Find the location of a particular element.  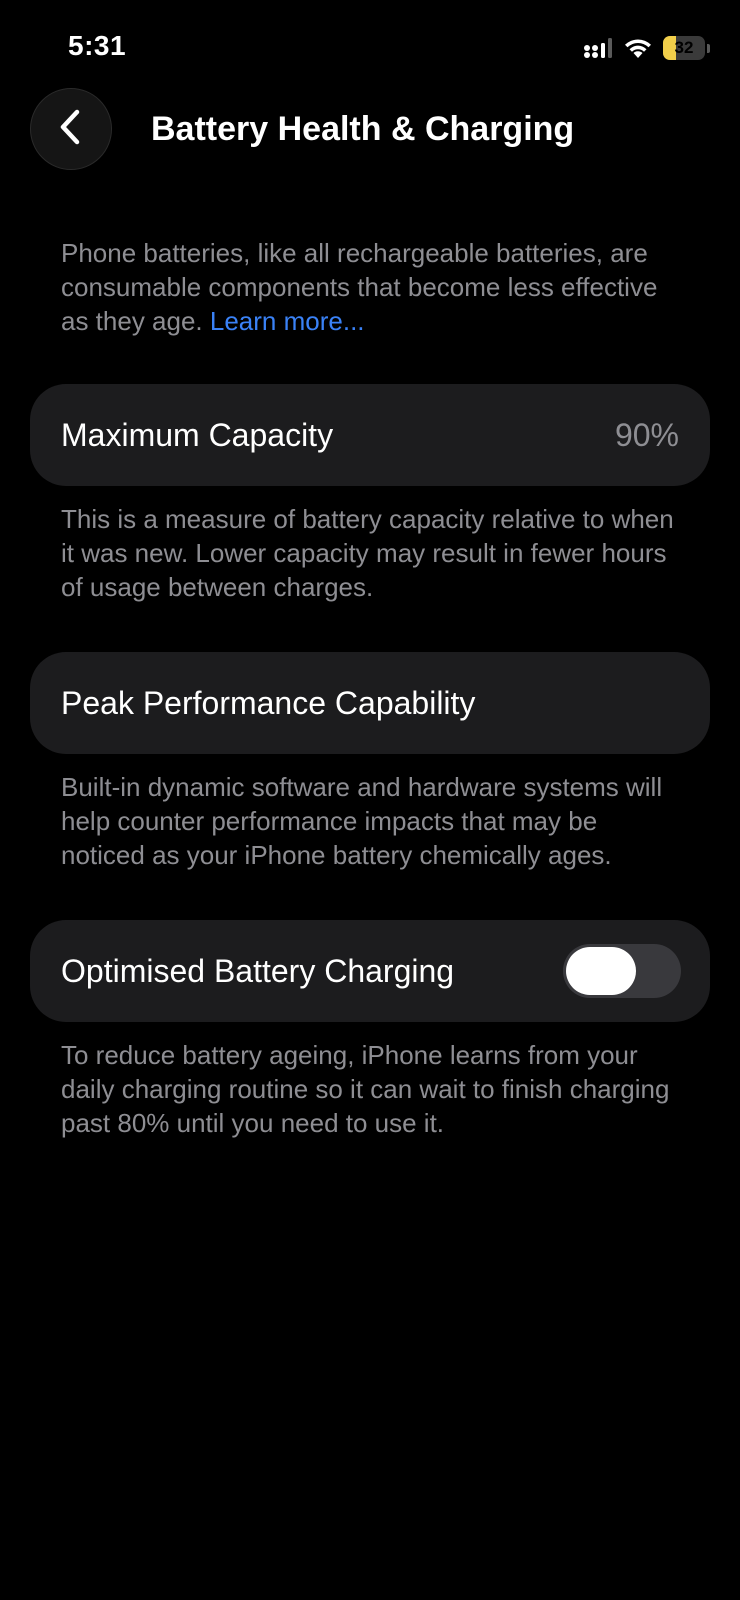

optimised-charging-toggle is located at coordinates (622, 971).